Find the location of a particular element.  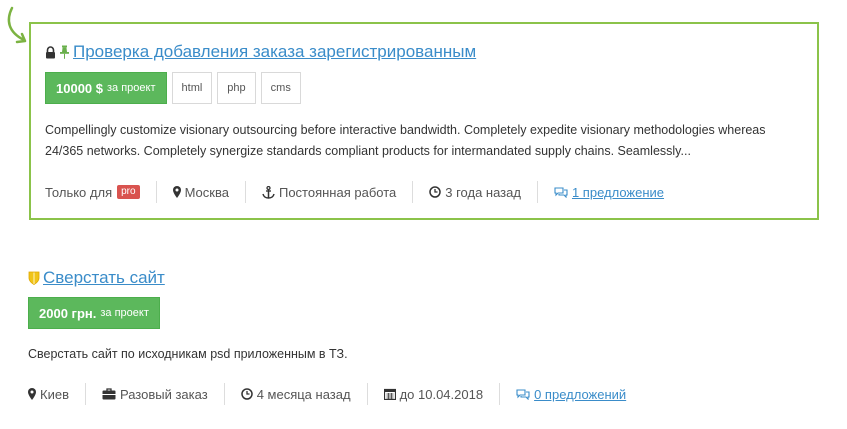

project-title-row: Сверстать сайт is located at coordinates (96, 278).